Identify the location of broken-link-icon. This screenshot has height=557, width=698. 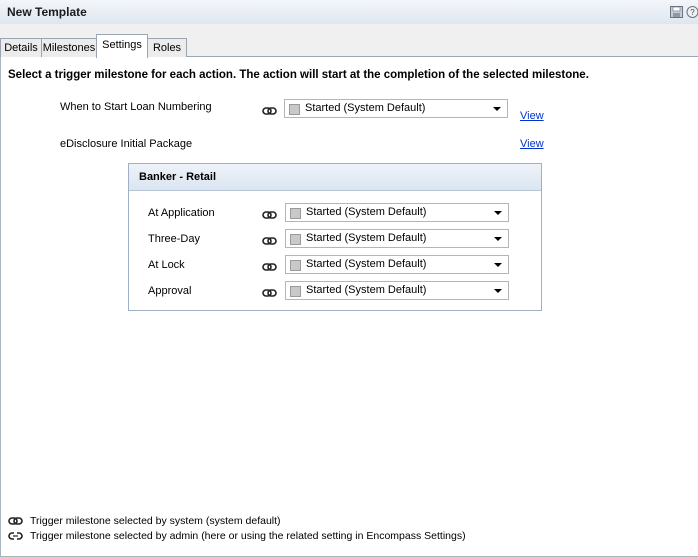
(15, 536).